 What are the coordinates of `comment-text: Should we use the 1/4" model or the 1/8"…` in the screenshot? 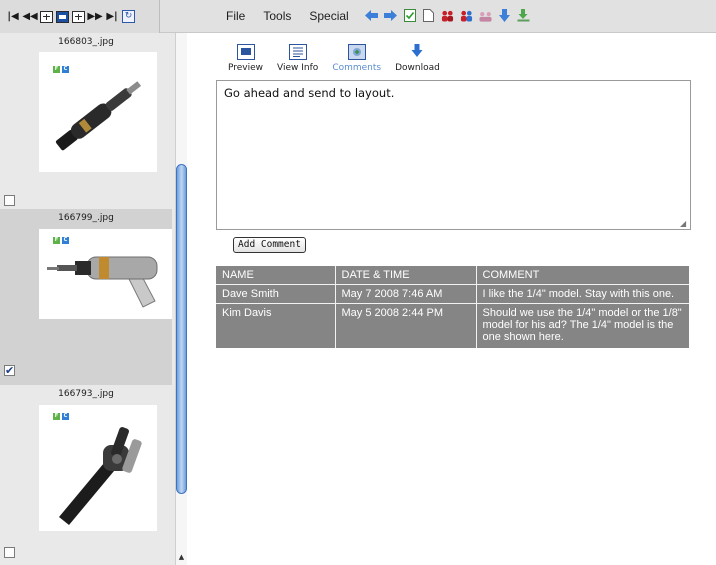 It's located at (582, 324).